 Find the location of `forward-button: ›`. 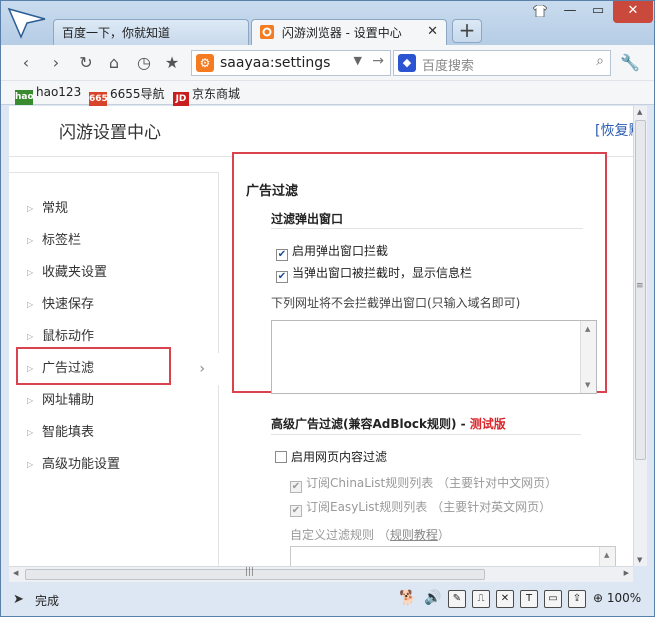

forward-button: › is located at coordinates (56, 64).